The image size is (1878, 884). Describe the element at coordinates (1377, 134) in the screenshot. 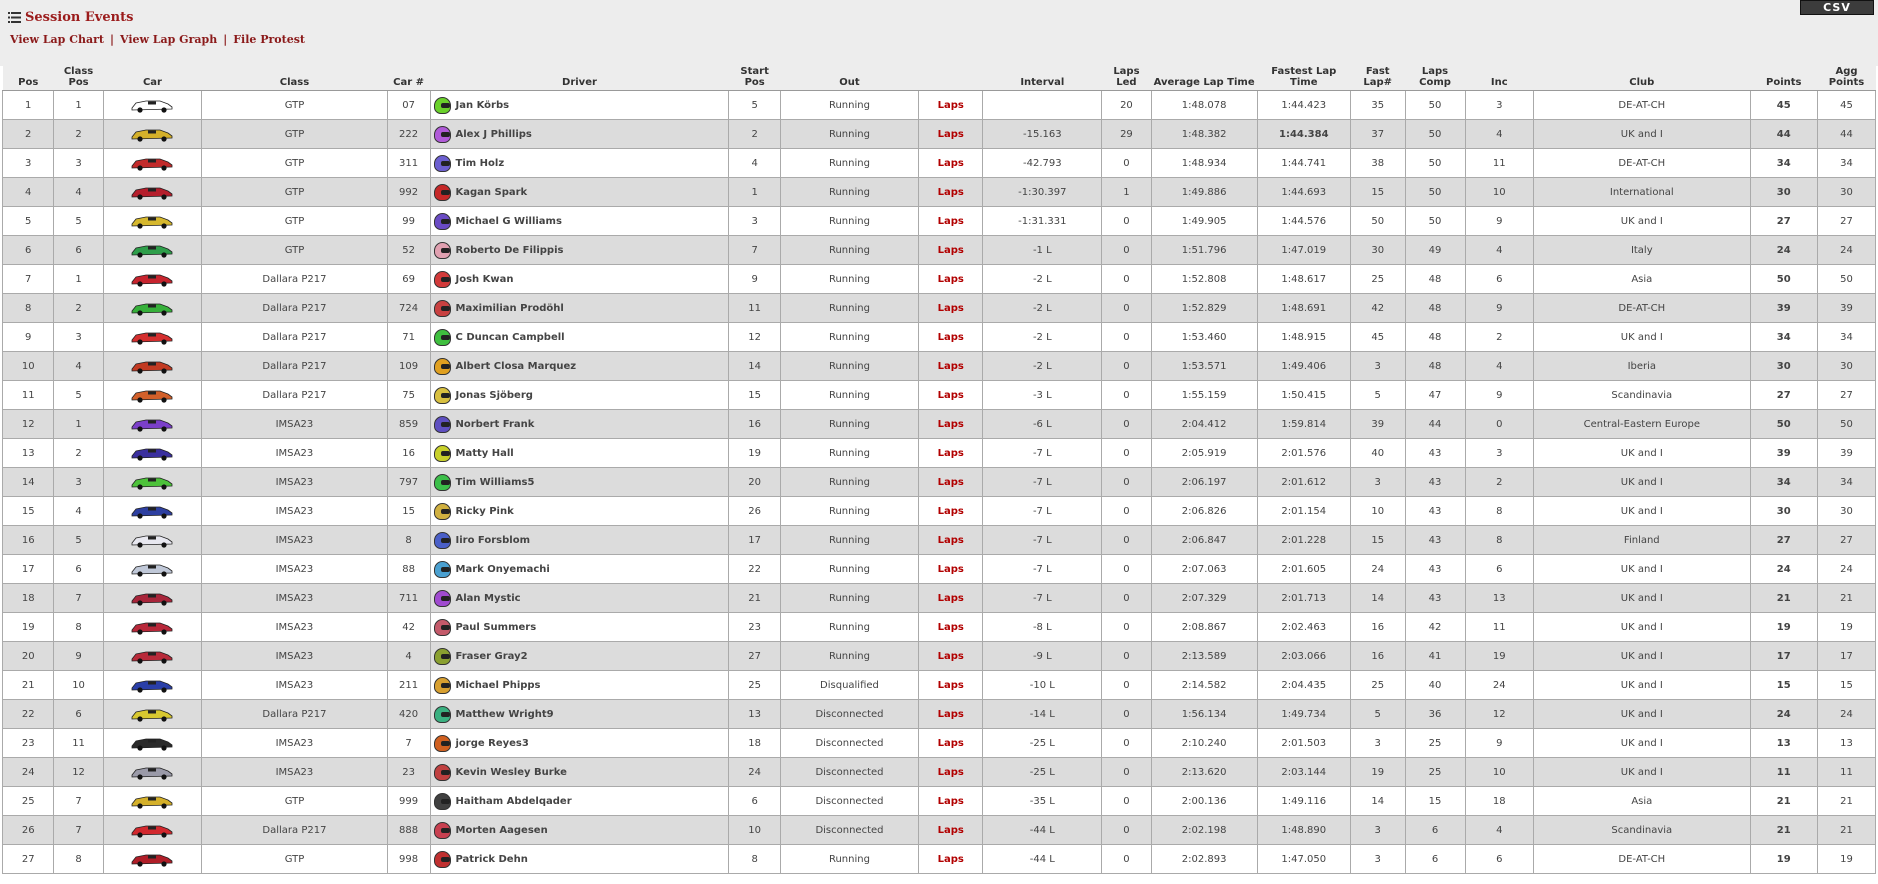

I see `fast-lap-number-cell: 37` at that location.